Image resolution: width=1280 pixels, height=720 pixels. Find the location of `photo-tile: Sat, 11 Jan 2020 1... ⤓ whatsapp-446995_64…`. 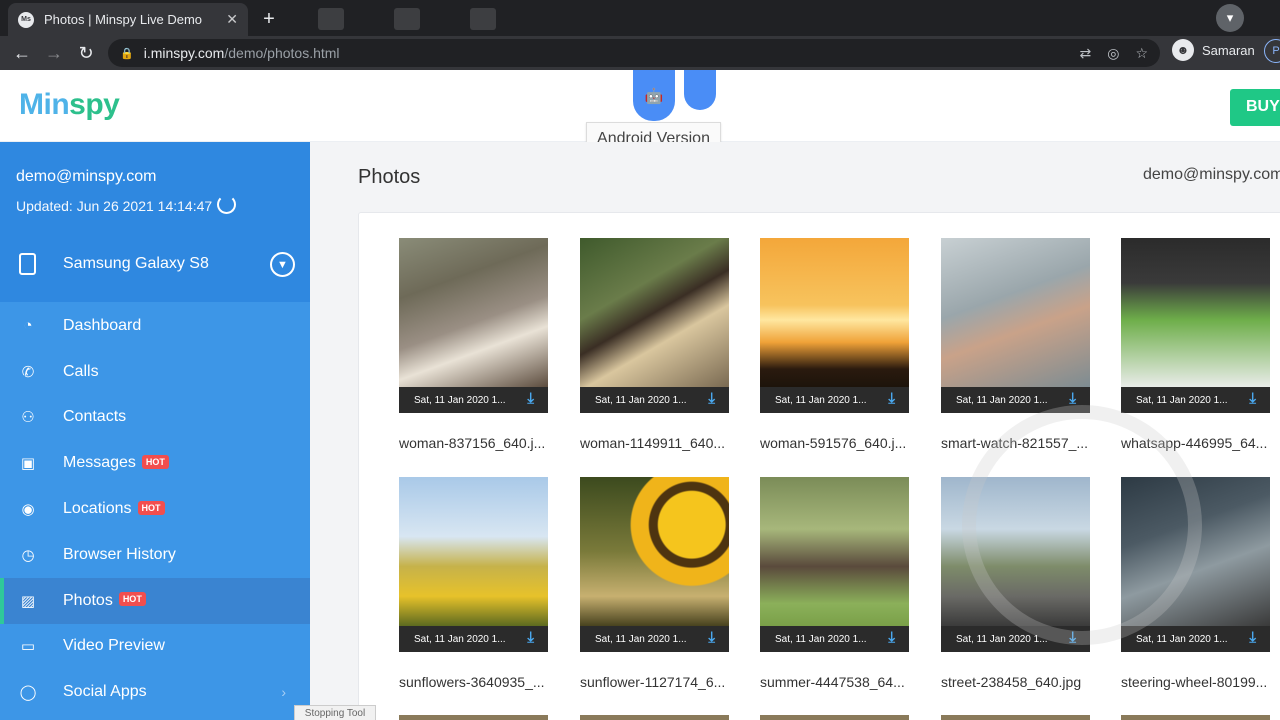

photo-tile: Sat, 11 Jan 2020 1... ⤓ whatsapp-446995_64… is located at coordinates (1195, 344).